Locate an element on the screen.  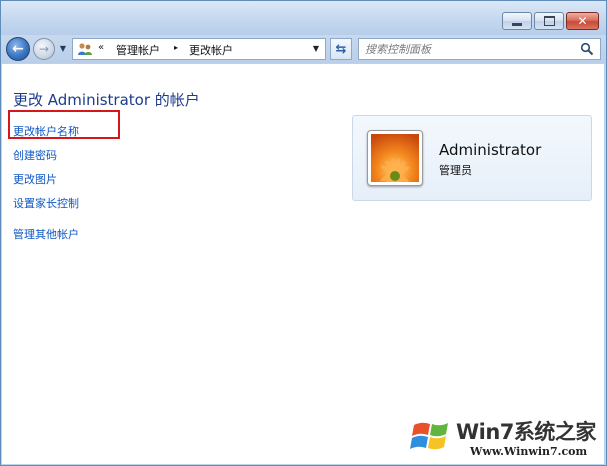
windows-logo-icon is located at coordinates (429, 436).